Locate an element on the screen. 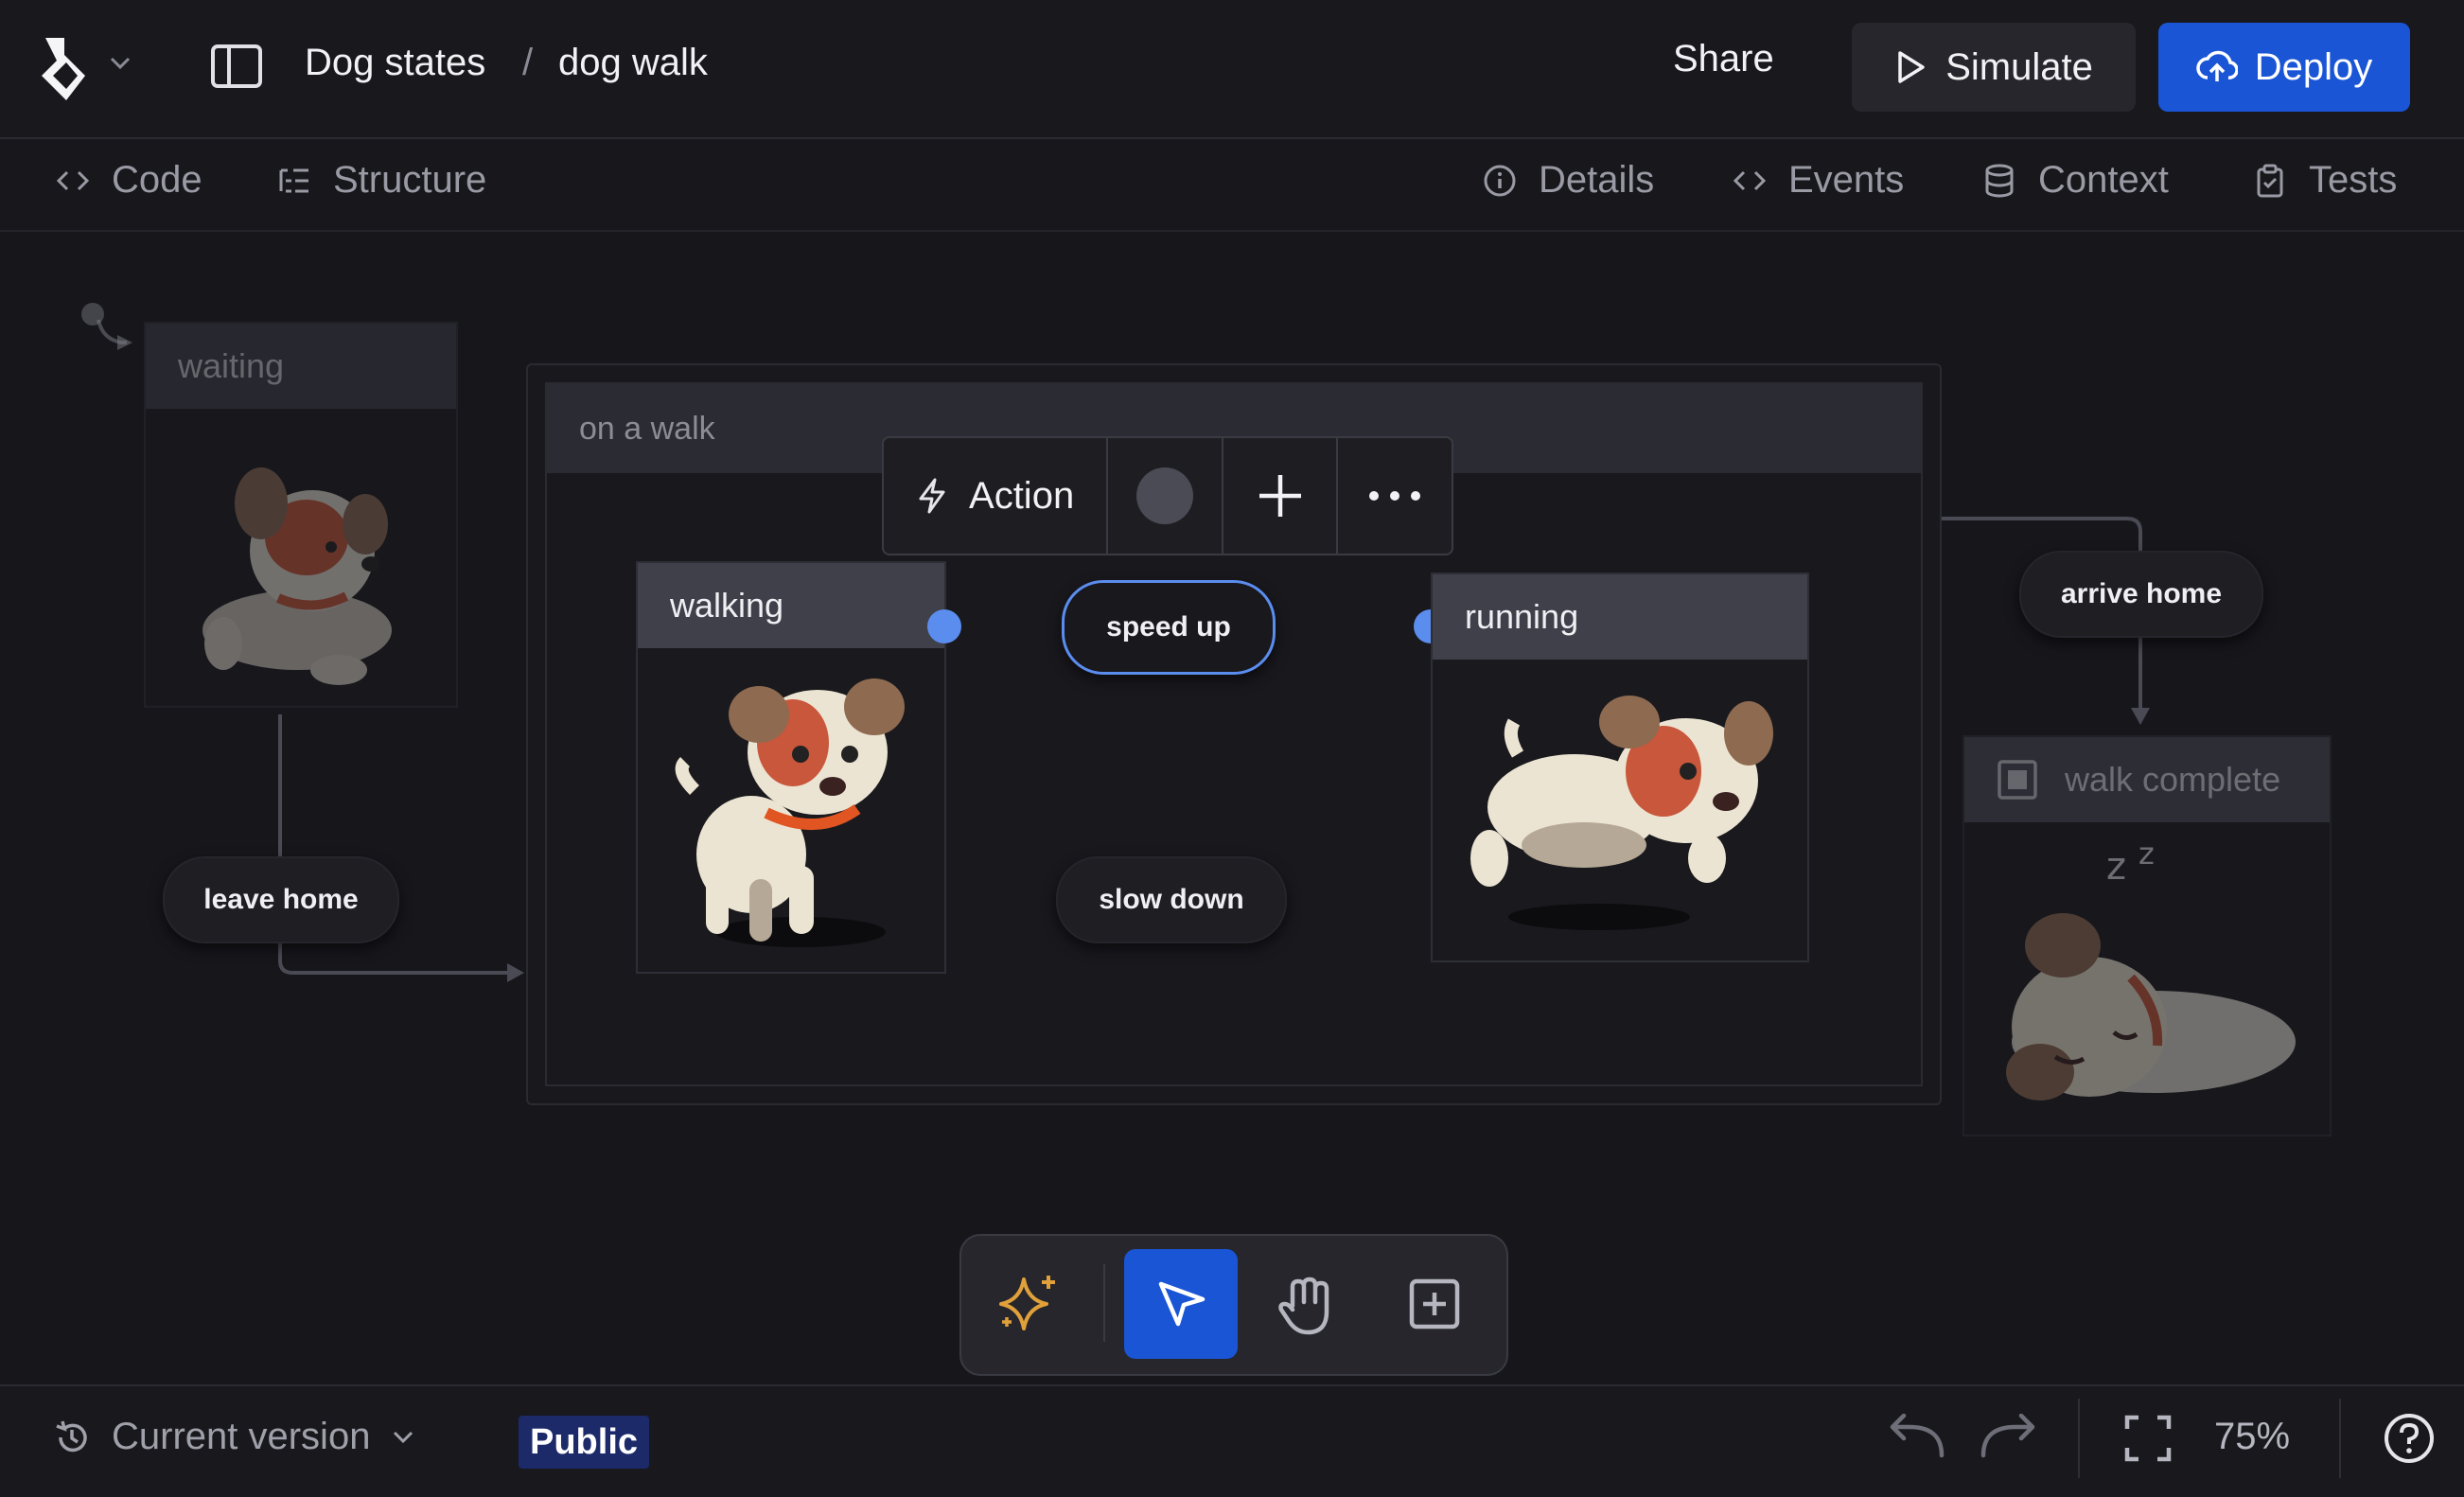 Image resolution: width=2464 pixels, height=1497 pixels. transition-speed-up: speed up is located at coordinates (1169, 627).